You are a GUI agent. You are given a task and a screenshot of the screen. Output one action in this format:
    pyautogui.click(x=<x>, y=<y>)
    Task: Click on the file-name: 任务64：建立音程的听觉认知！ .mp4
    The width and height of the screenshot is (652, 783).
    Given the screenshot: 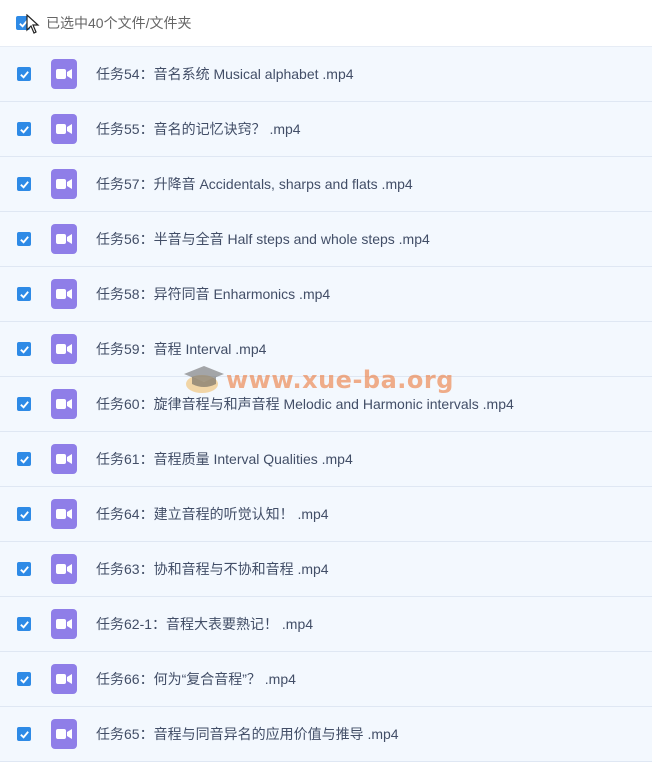 What is the action you would take?
    pyautogui.click(x=212, y=514)
    